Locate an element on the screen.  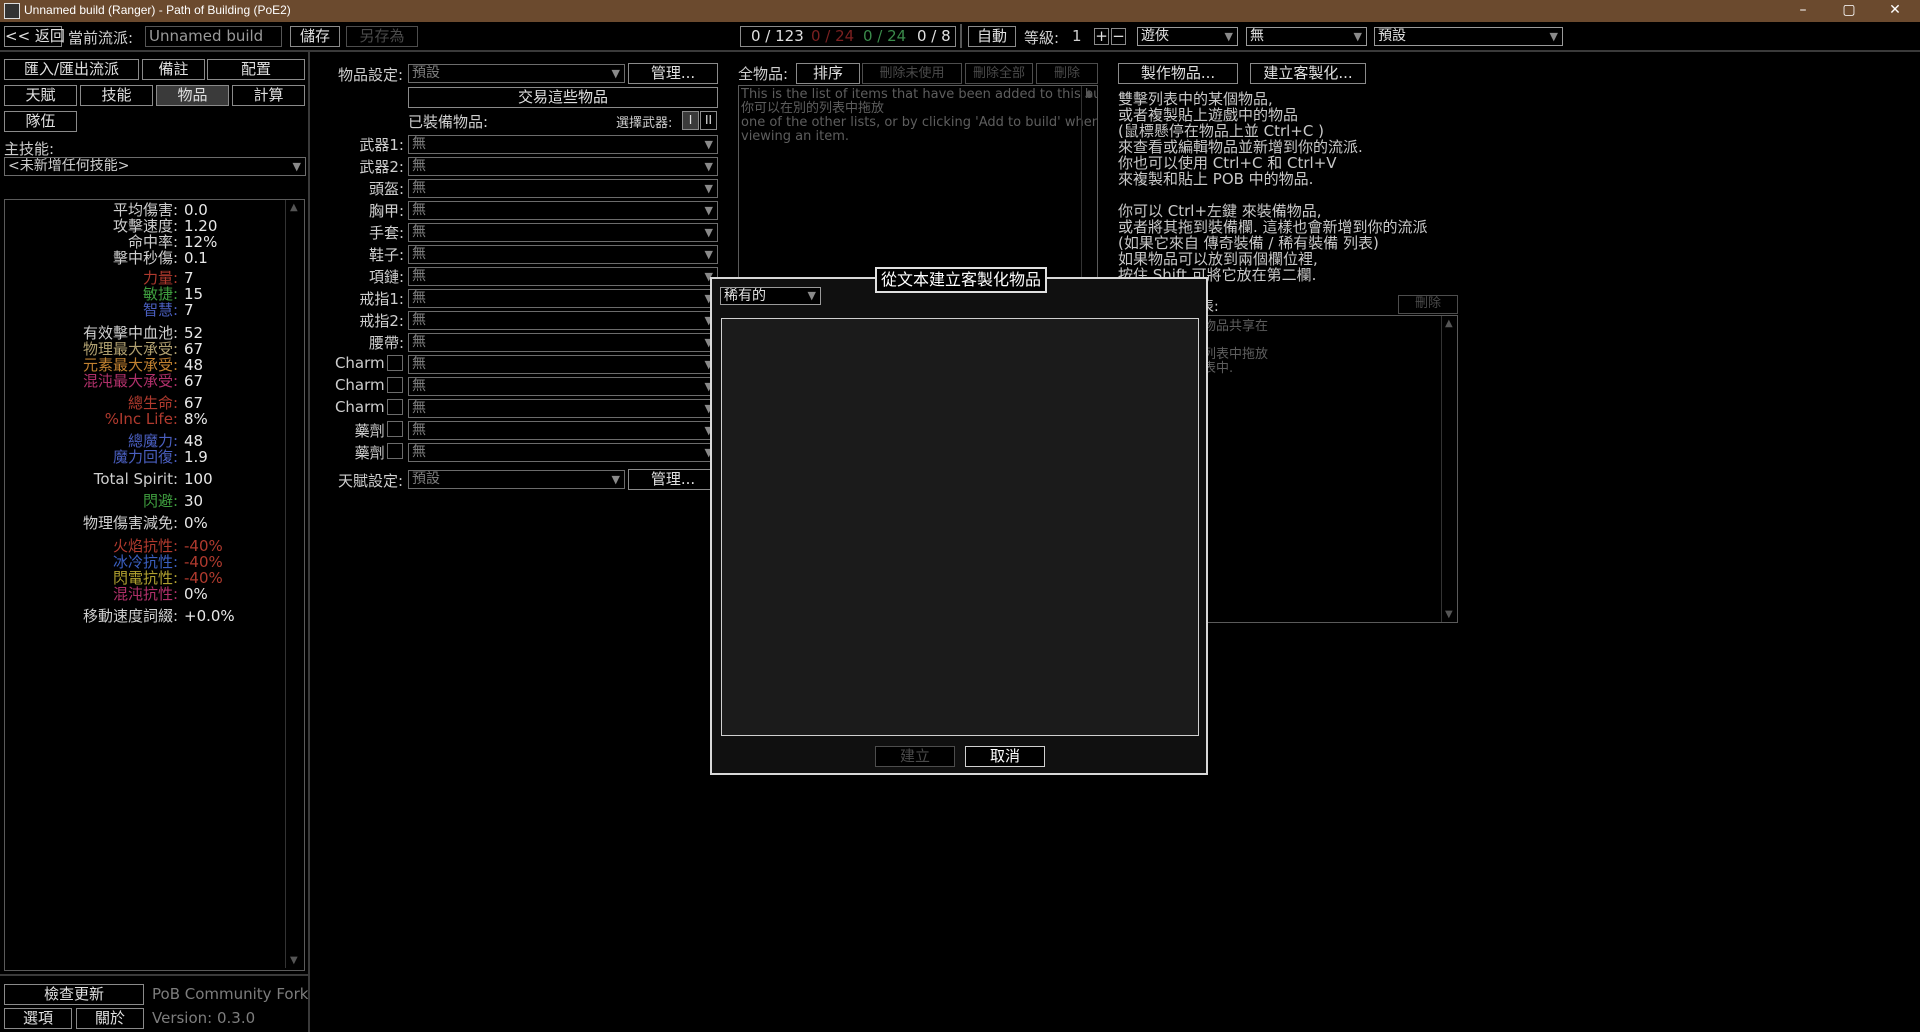
item-text-input is located at coordinates (960, 527).